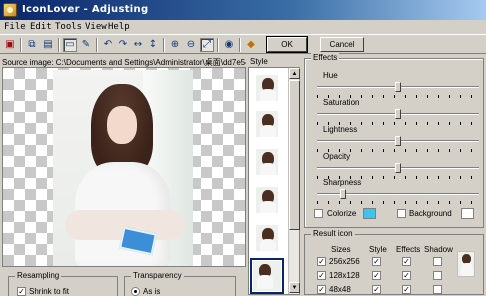 The width and height of the screenshot is (486, 296). What do you see at coordinates (325, 57) in the screenshot?
I see `effects-title: Effects` at bounding box center [325, 57].